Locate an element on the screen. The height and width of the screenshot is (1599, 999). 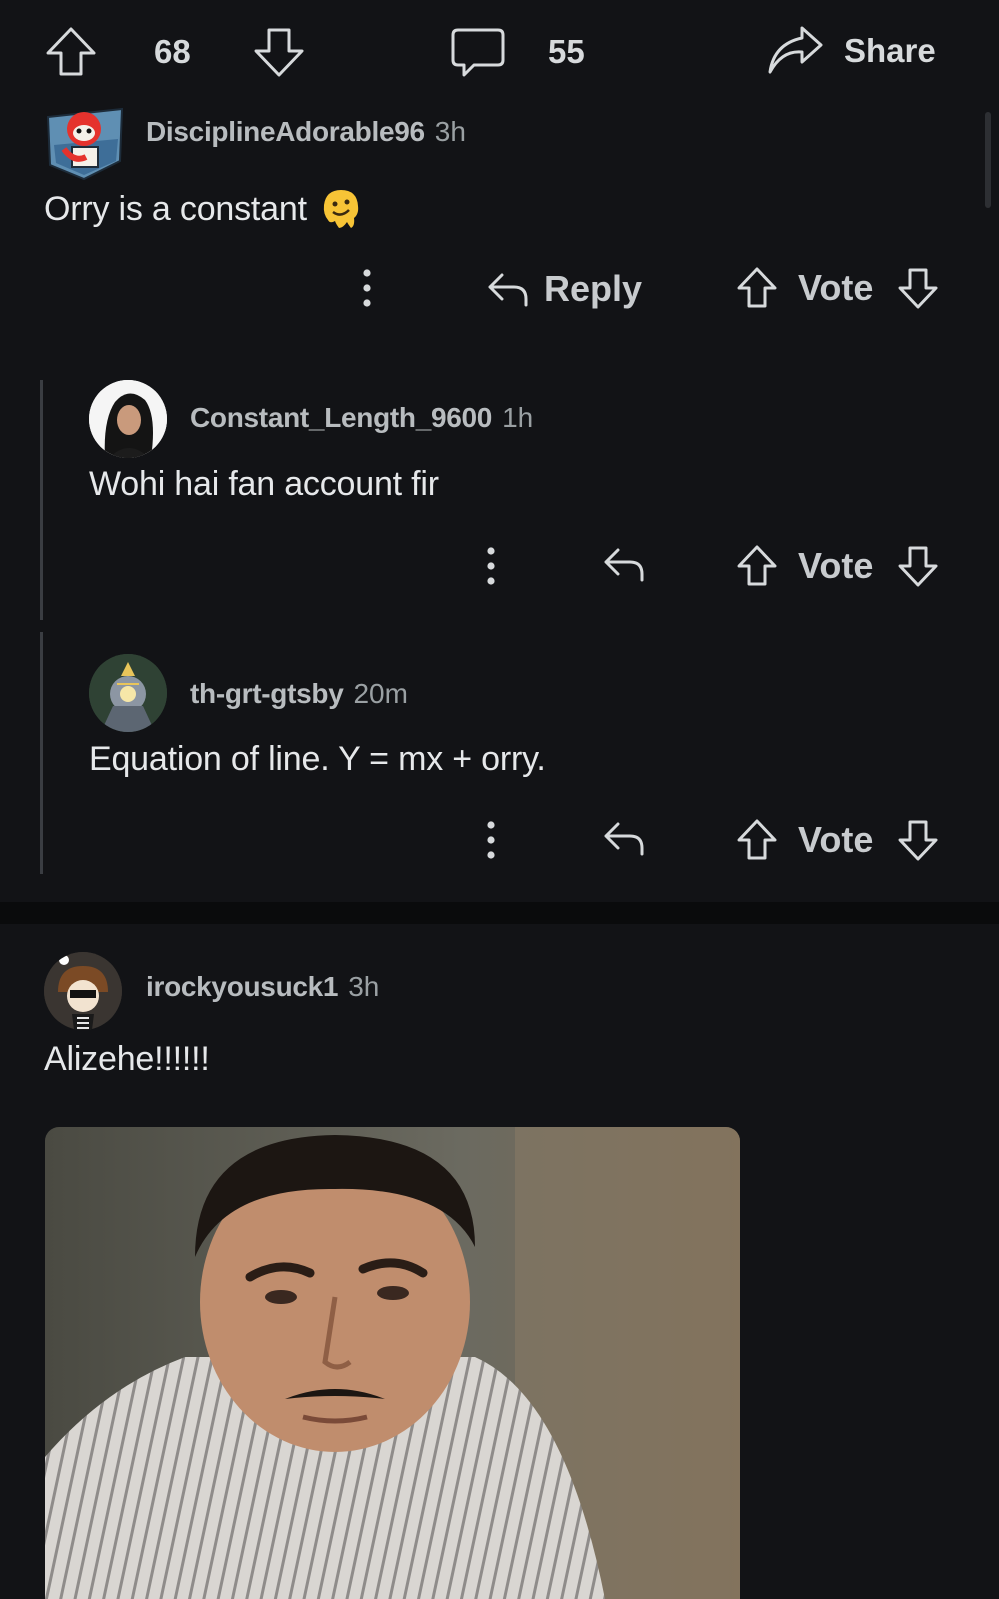
comment-text: Equation of line. Y = mx + orry. is located at coordinates (317, 759).